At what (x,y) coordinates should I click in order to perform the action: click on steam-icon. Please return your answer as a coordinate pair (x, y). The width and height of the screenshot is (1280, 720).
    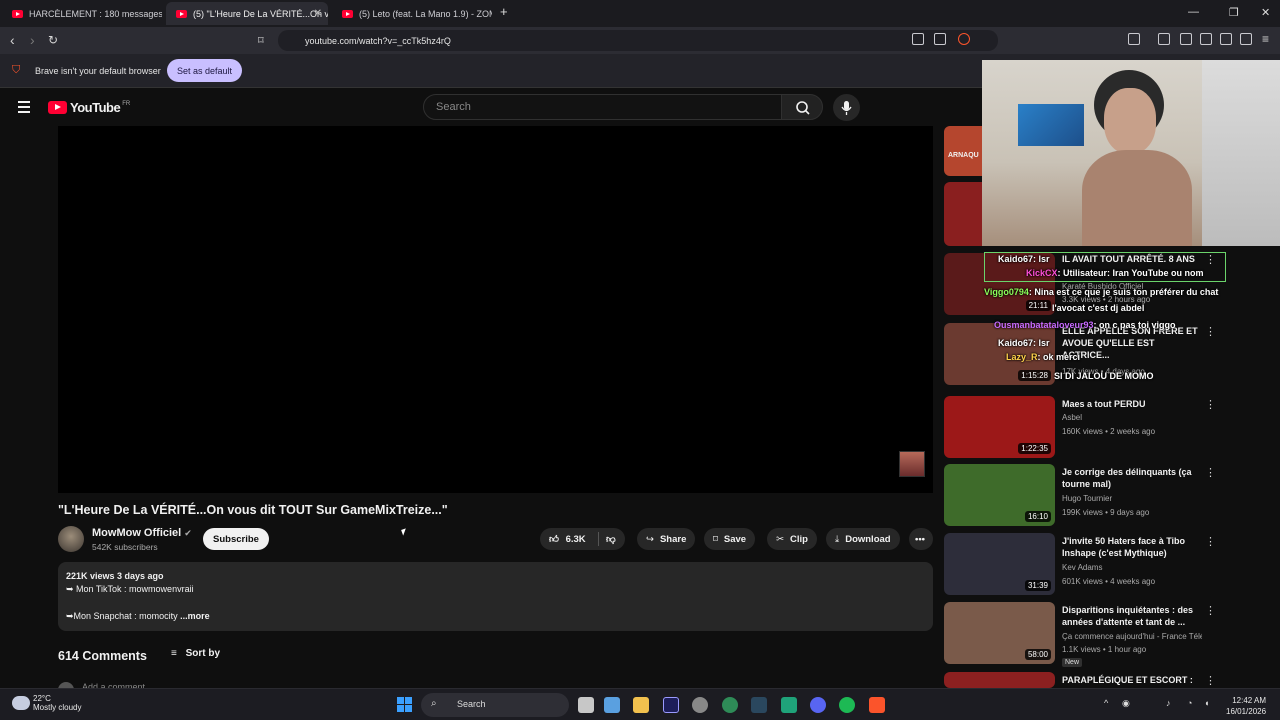
    Looking at the image, I should click on (759, 705).